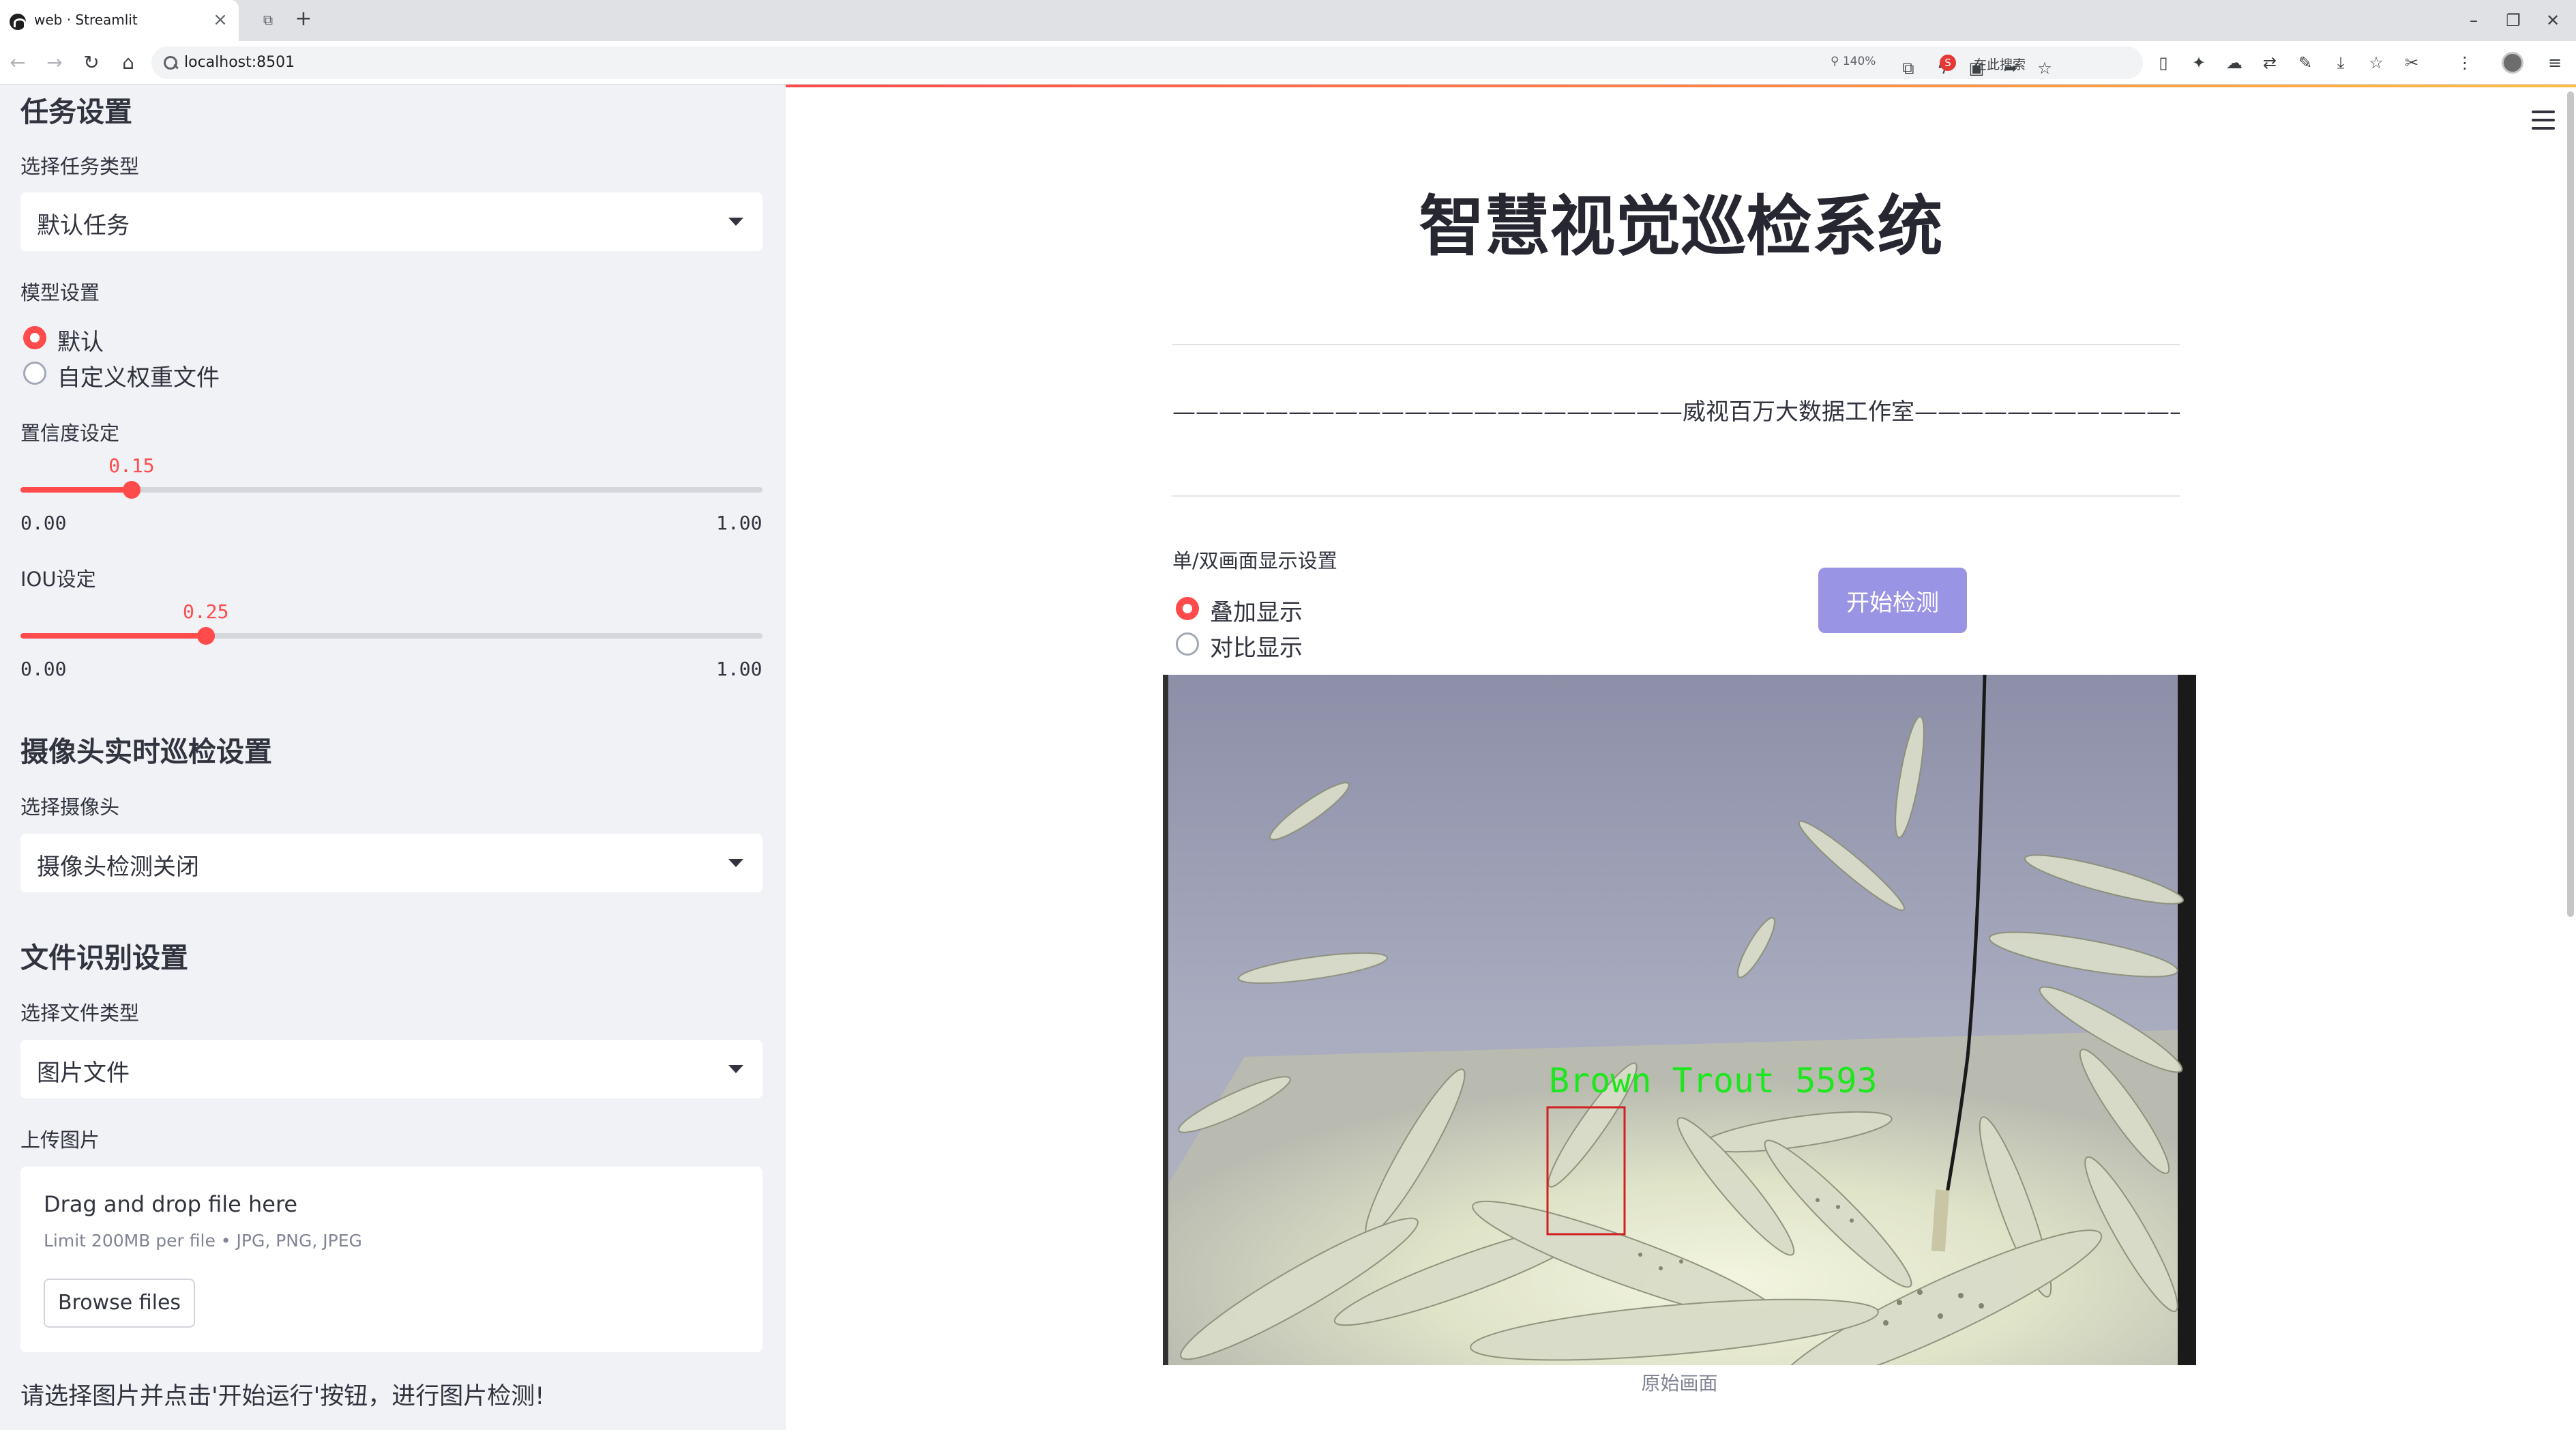 This screenshot has width=2576, height=1430. What do you see at coordinates (113, 636) in the screenshot?
I see `iou-slider-fill` at bounding box center [113, 636].